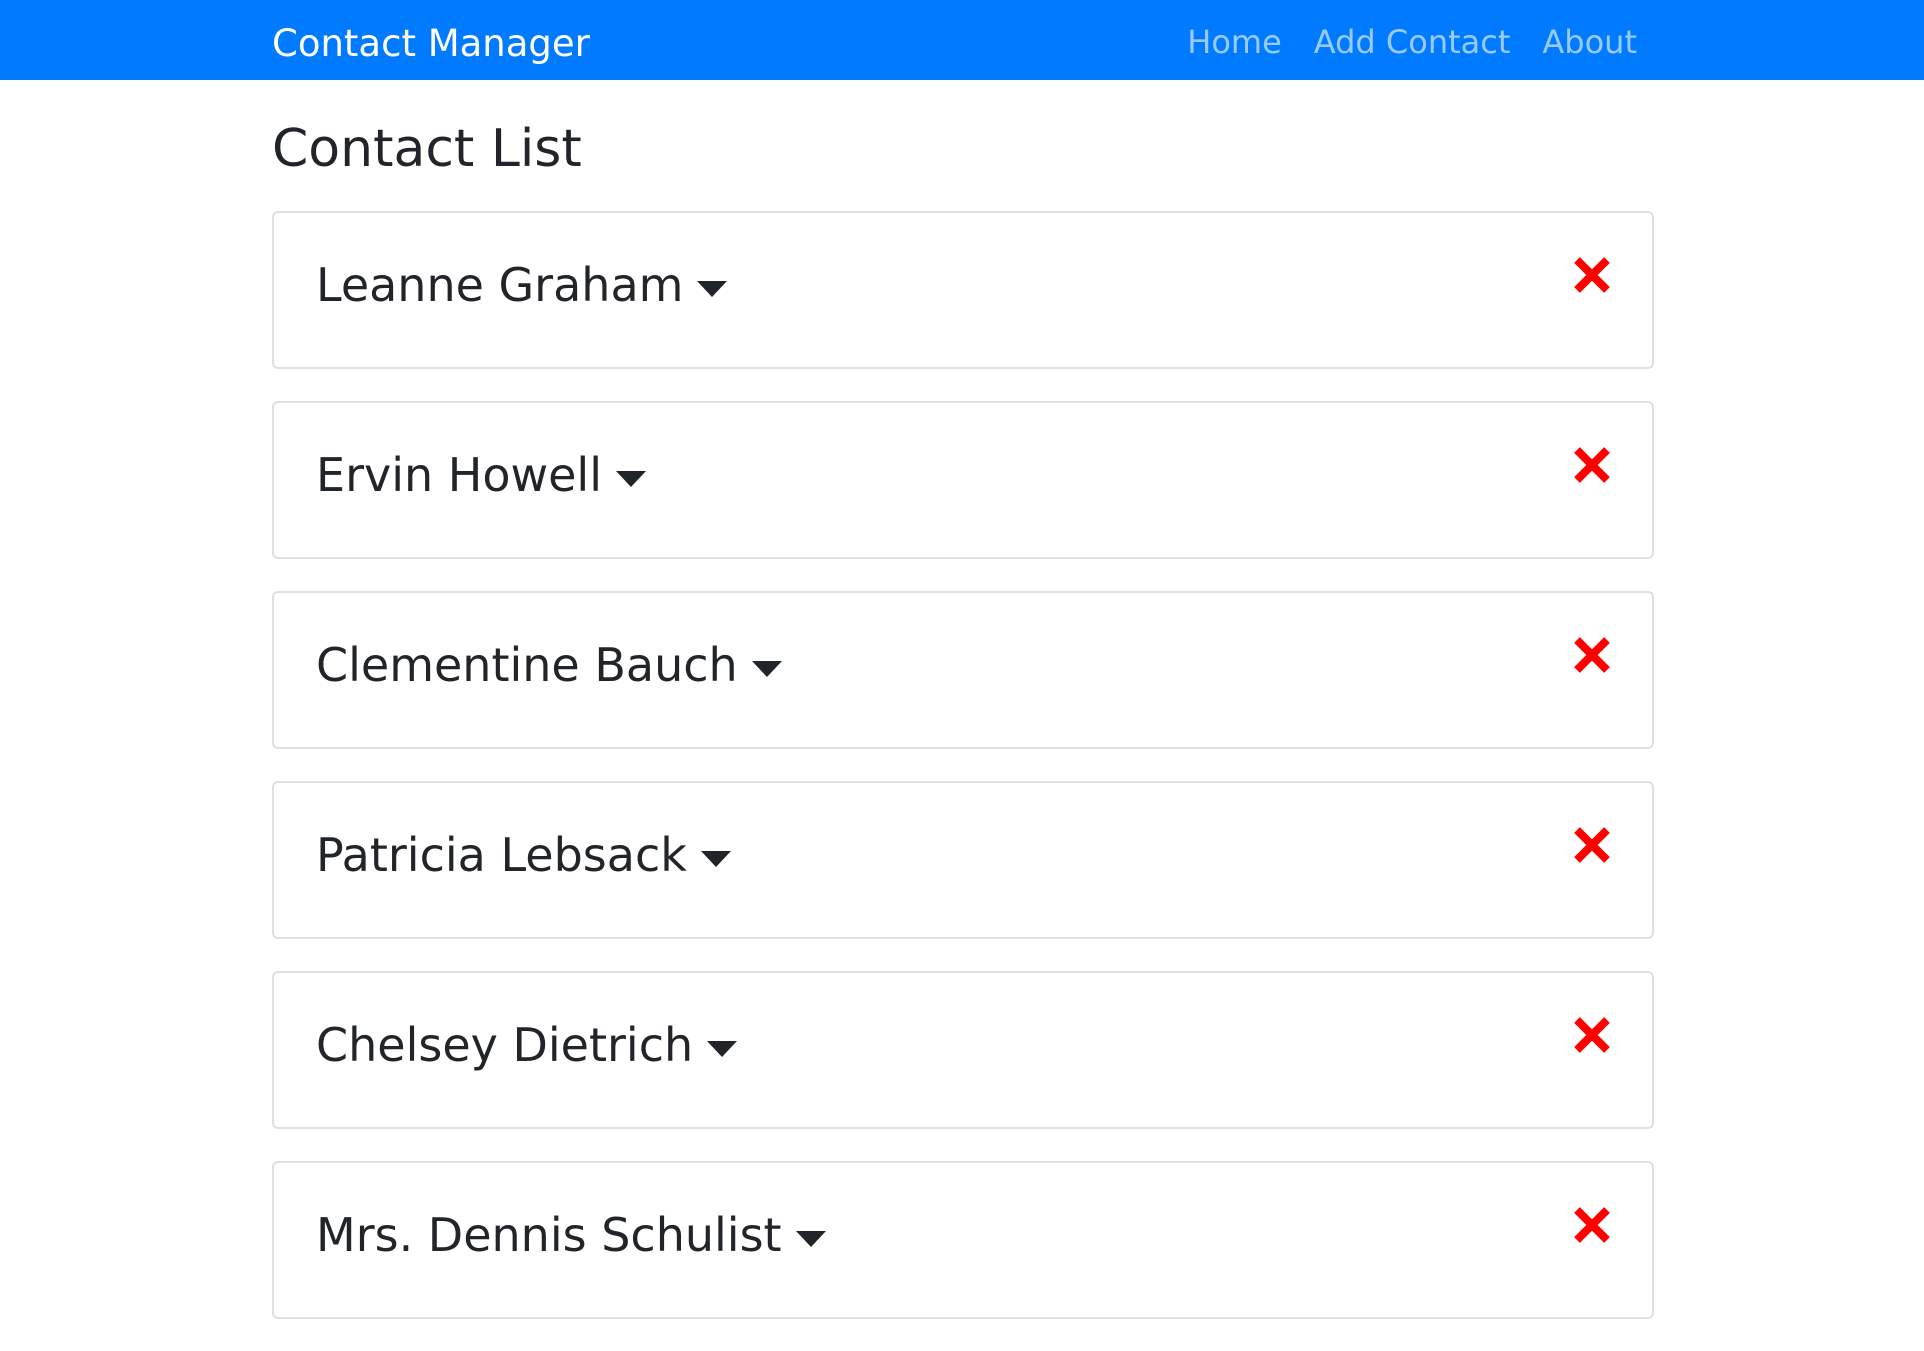 The width and height of the screenshot is (1924, 1351). Describe the element at coordinates (963, 860) in the screenshot. I see `contact-card: Patricia Lebsack` at that location.